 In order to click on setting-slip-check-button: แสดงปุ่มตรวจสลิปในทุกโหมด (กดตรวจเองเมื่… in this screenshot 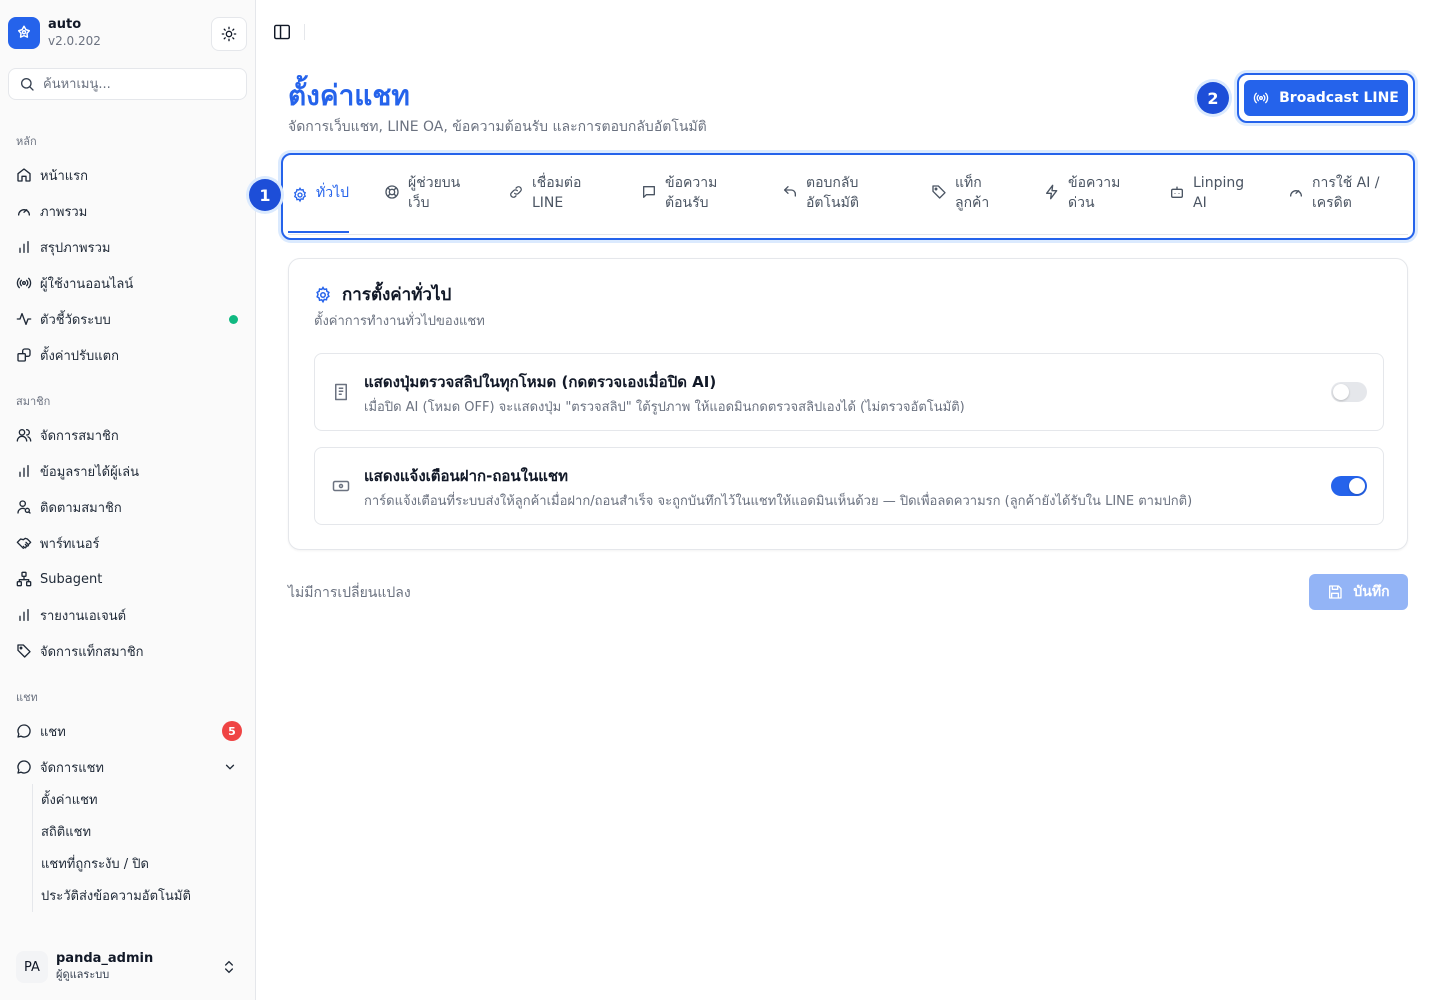, I will do `click(849, 392)`.